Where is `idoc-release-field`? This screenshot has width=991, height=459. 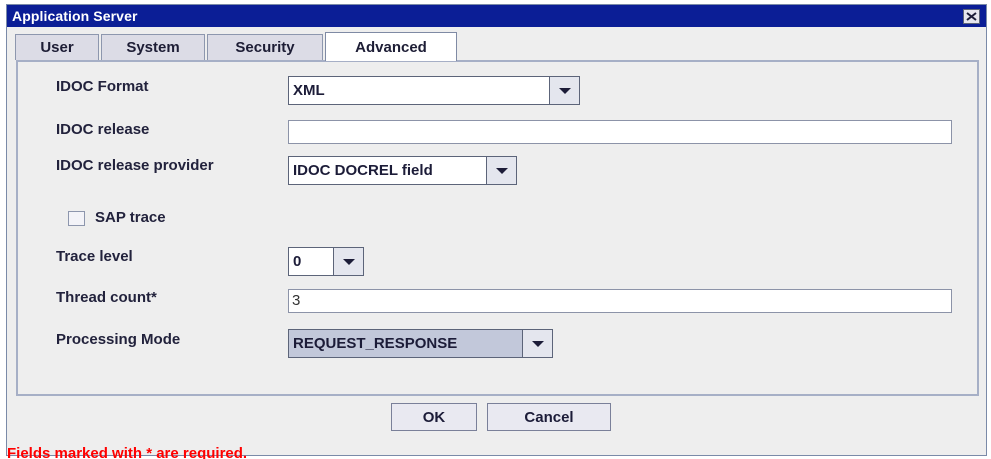
idoc-release-field is located at coordinates (620, 132).